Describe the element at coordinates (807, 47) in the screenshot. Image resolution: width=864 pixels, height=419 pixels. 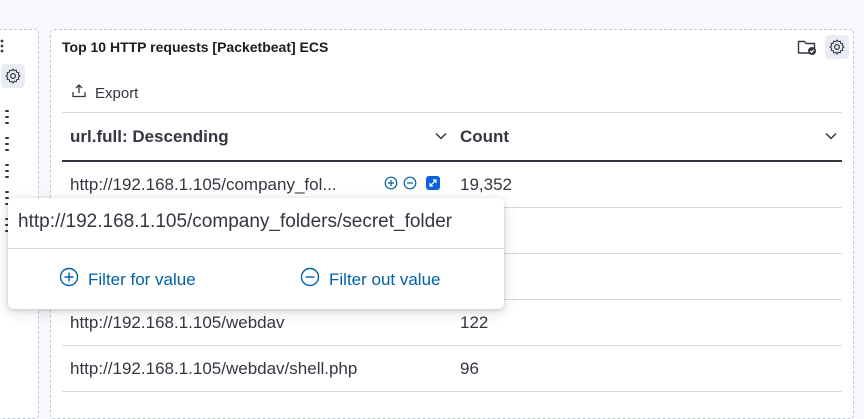
I see `folder-check-icon` at that location.